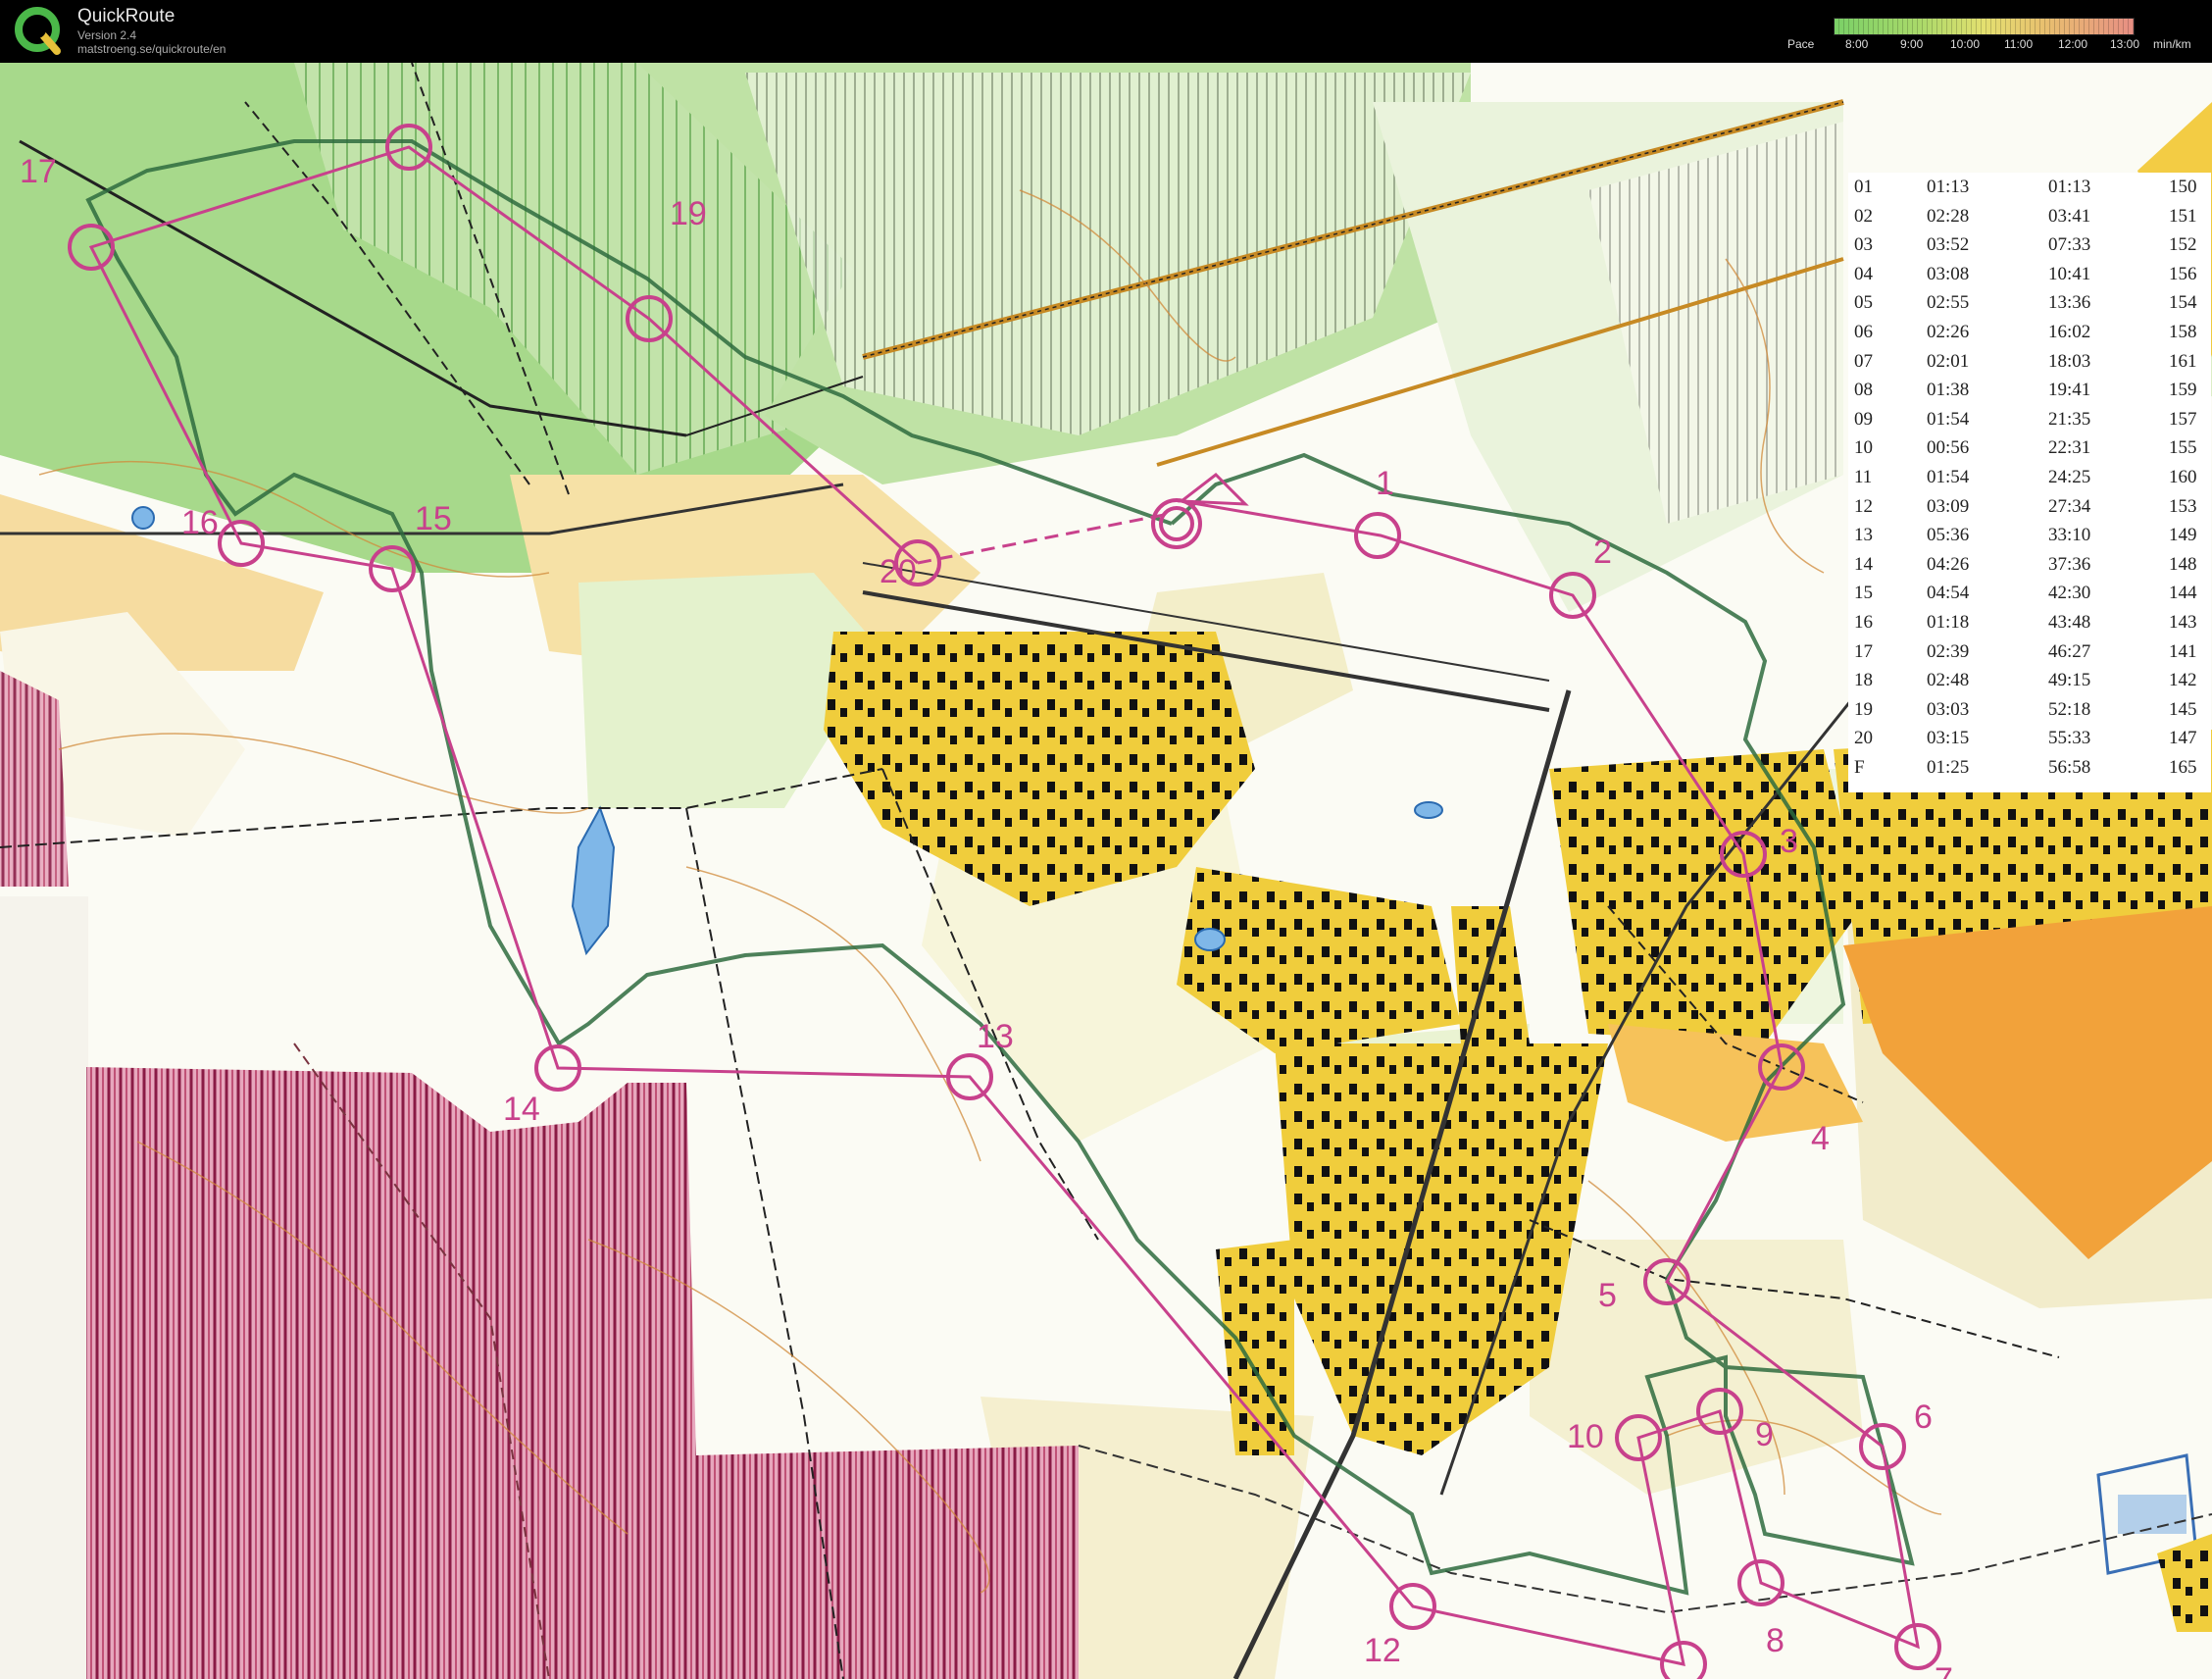 The width and height of the screenshot is (2212, 1679). I want to click on split-total-time: 37:36, so click(2070, 564).